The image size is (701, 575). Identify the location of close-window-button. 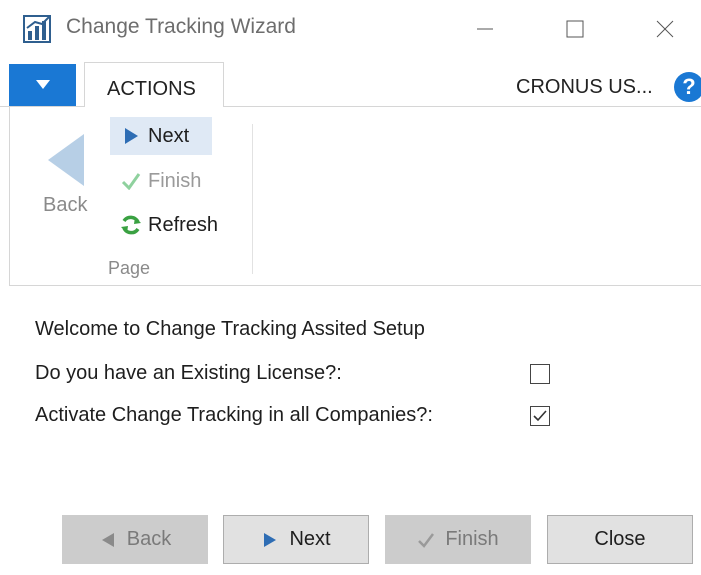
(665, 29).